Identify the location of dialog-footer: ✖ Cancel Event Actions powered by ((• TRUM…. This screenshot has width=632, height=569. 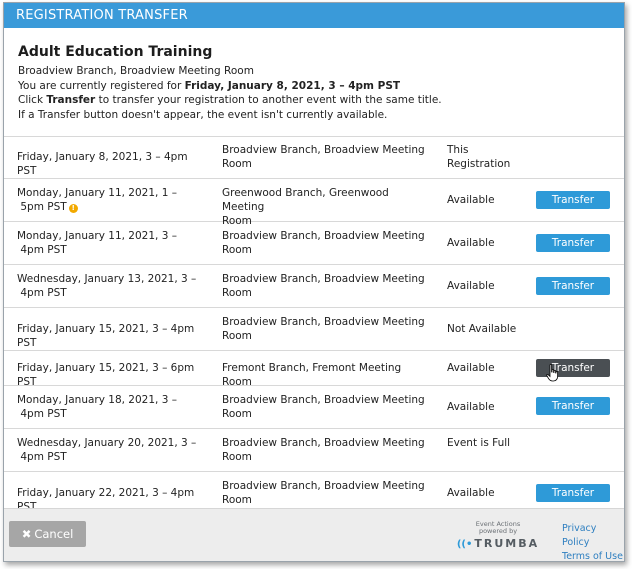
(314, 534).